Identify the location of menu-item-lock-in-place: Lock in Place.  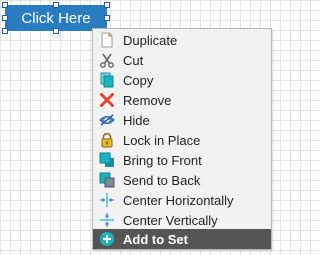
(182, 140).